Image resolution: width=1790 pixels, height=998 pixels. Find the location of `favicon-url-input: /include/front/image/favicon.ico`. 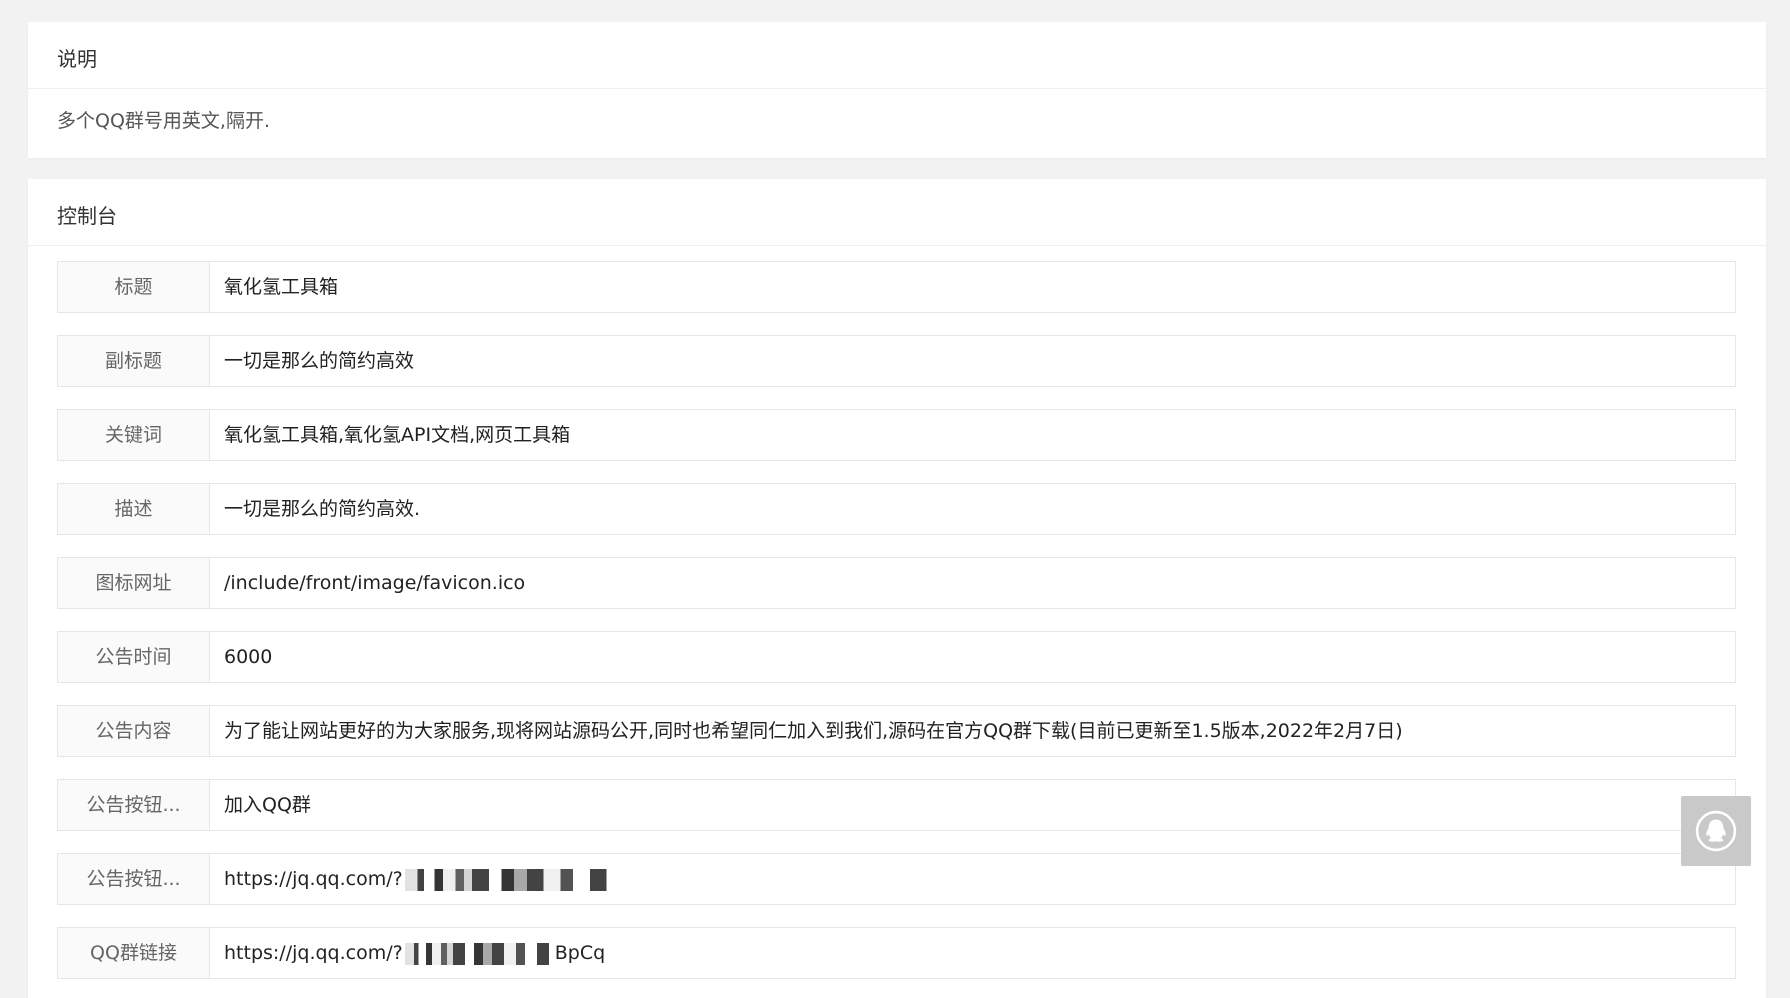

favicon-url-input: /include/front/image/favicon.ico is located at coordinates (972, 583).